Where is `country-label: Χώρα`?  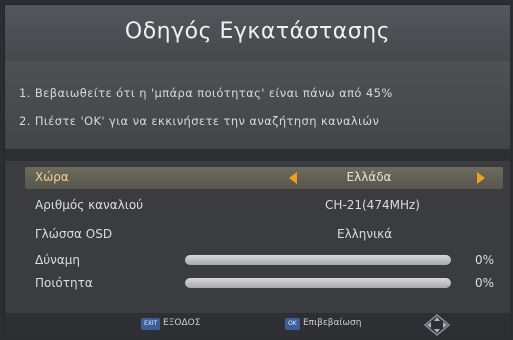 country-label: Χώρα is located at coordinates (52, 177).